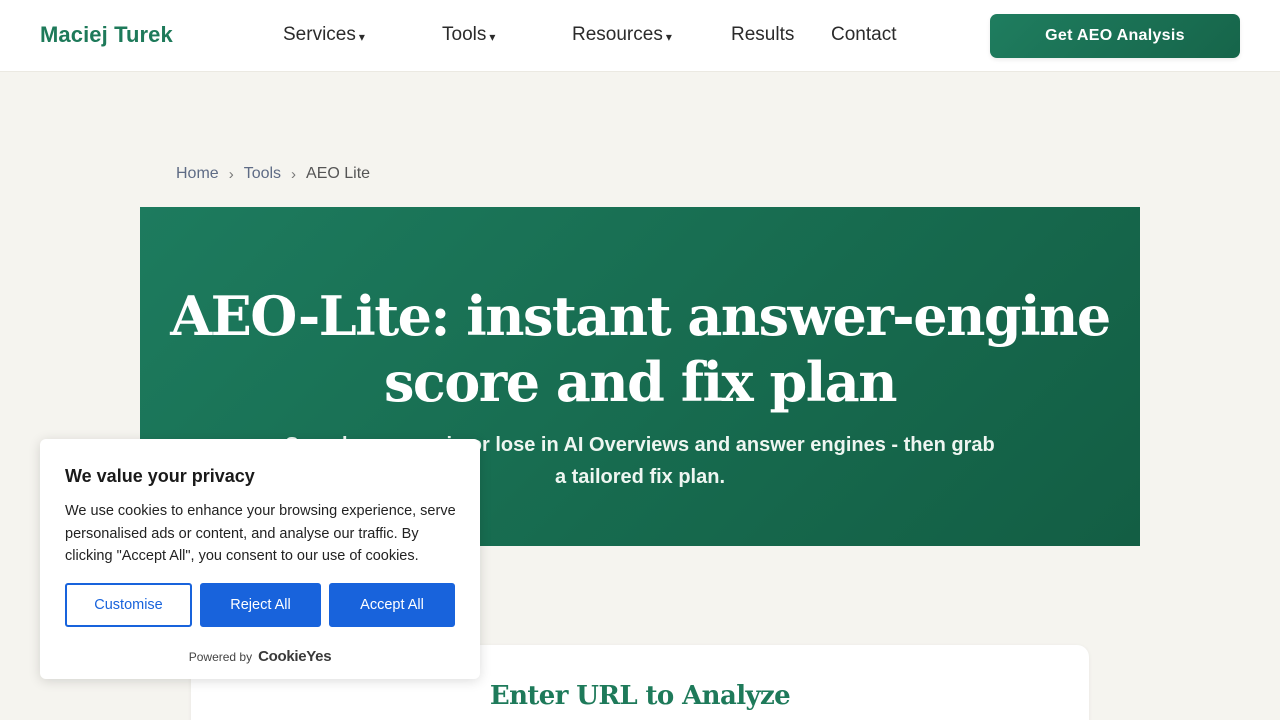  What do you see at coordinates (160, 476) in the screenshot?
I see `cookie-title: We value your privacy` at bounding box center [160, 476].